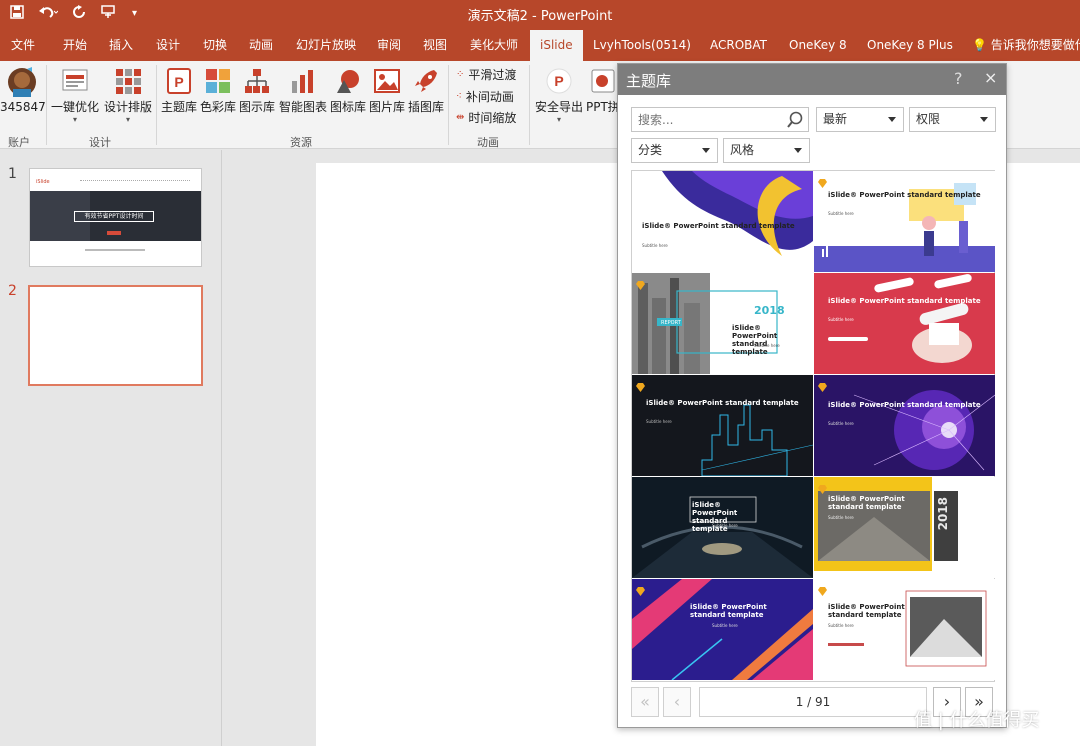 Image resolution: width=1080 pixels, height=746 pixels. I want to click on illustration-library-button: 插图库, so click(426, 91).